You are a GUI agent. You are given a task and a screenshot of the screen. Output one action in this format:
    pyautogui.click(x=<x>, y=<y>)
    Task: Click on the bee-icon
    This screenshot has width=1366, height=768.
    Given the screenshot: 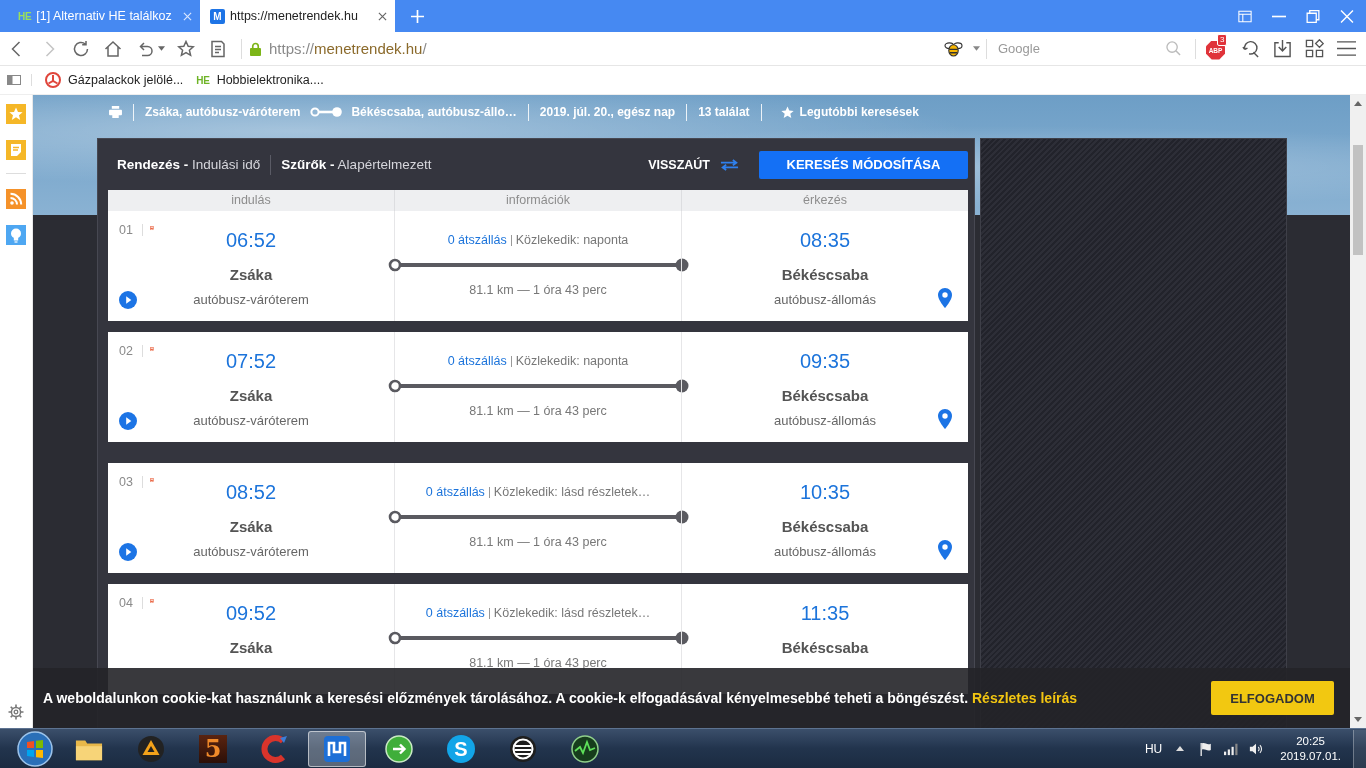 What is the action you would take?
    pyautogui.click(x=953, y=48)
    